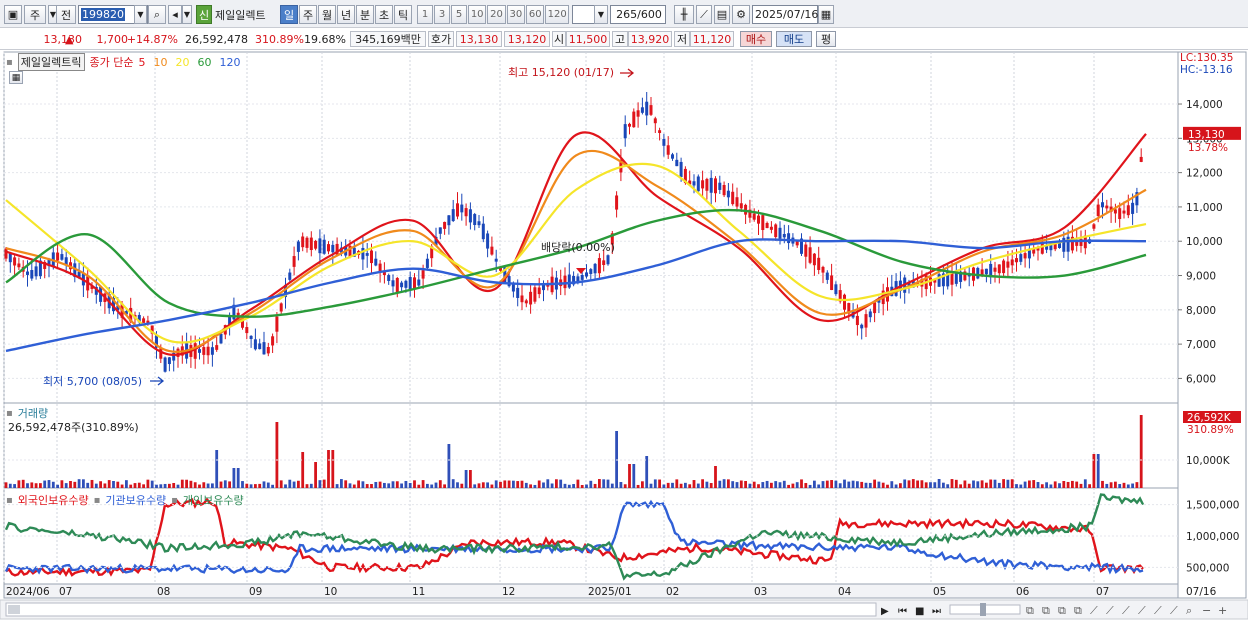 This screenshot has width=1248, height=621. What do you see at coordinates (425, 14) in the screenshot?
I see `interval-button: 1` at bounding box center [425, 14].